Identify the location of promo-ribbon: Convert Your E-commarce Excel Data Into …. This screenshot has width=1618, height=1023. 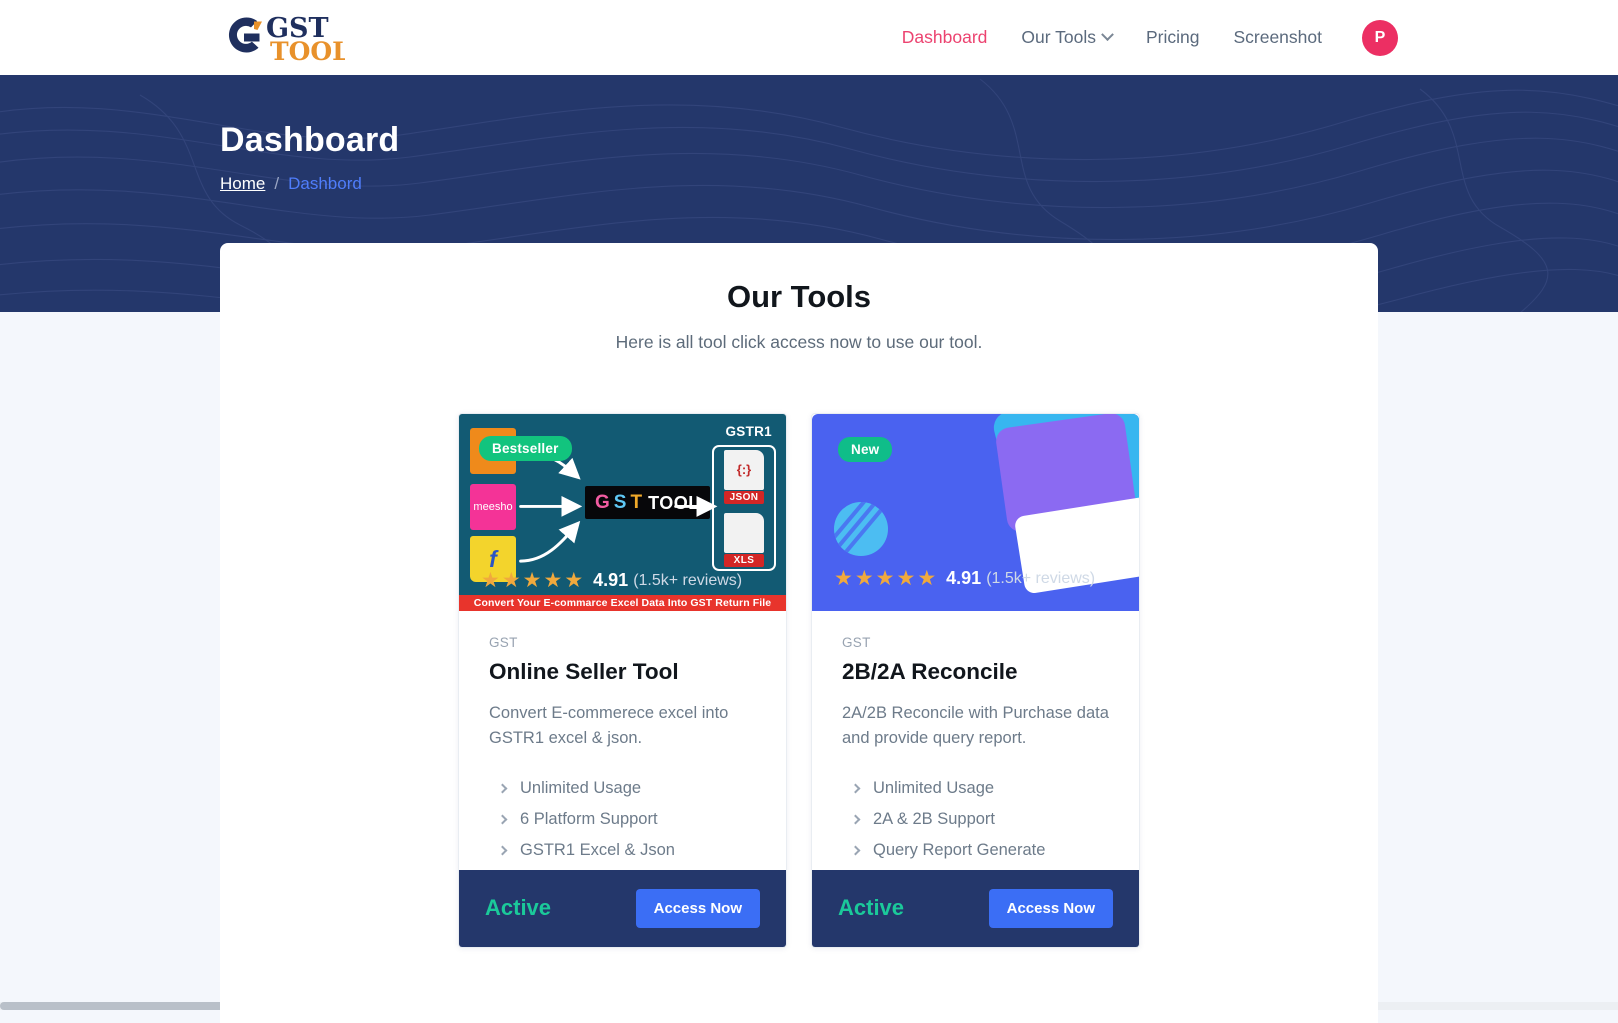
(622, 603).